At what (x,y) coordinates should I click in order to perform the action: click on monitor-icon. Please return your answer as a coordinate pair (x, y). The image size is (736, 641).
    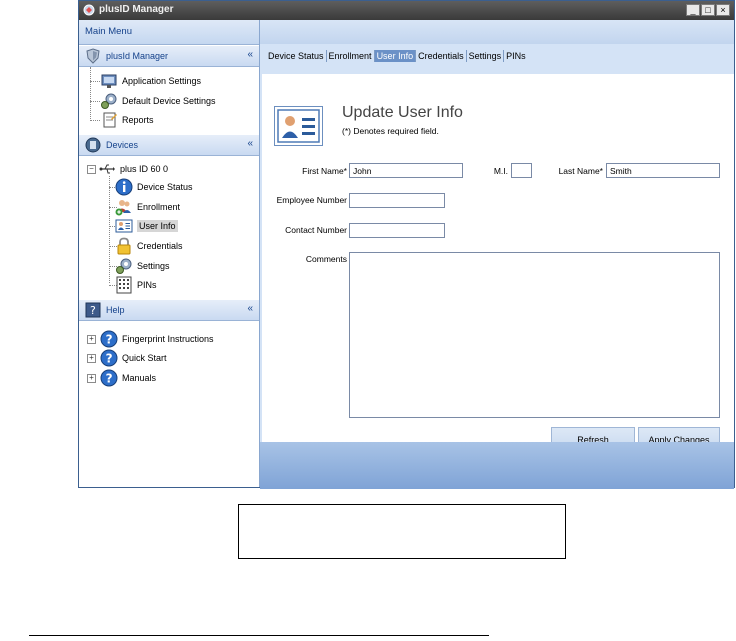
    Looking at the image, I should click on (109, 81).